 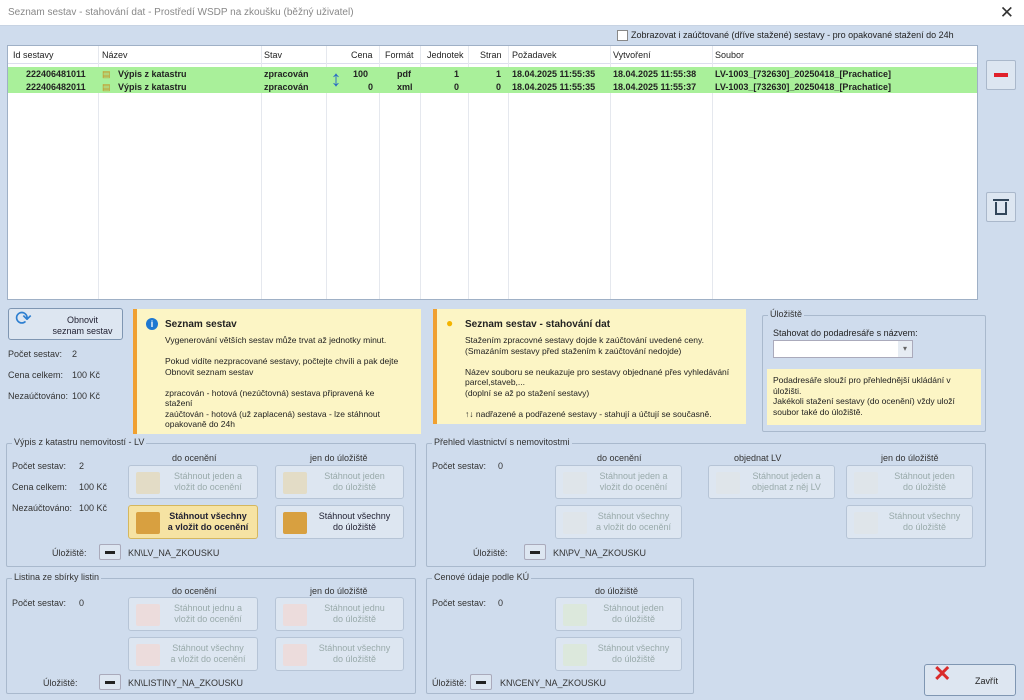 I want to click on cell-format: xml, so click(x=405, y=87).